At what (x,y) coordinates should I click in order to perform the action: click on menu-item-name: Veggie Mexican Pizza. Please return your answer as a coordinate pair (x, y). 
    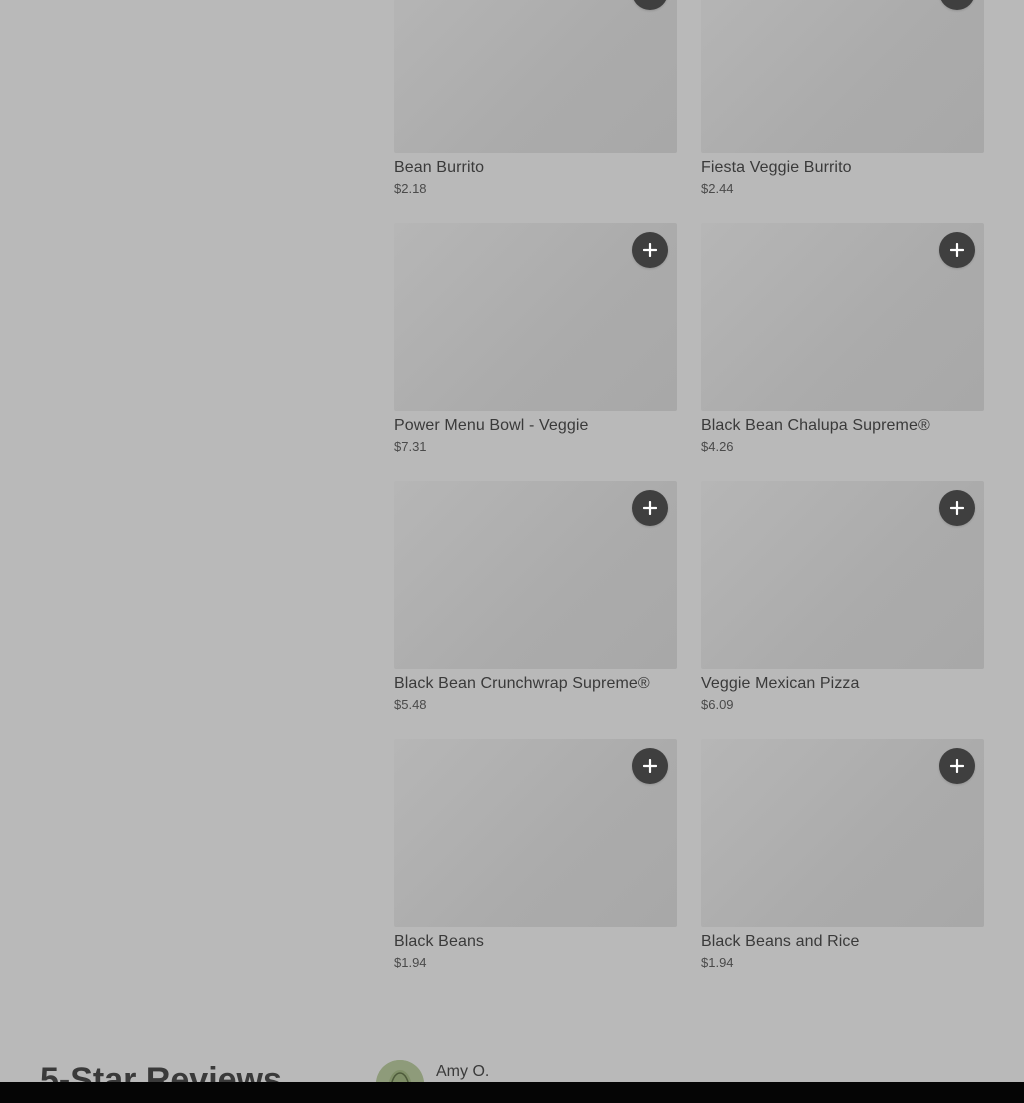
    Looking at the image, I should click on (780, 683).